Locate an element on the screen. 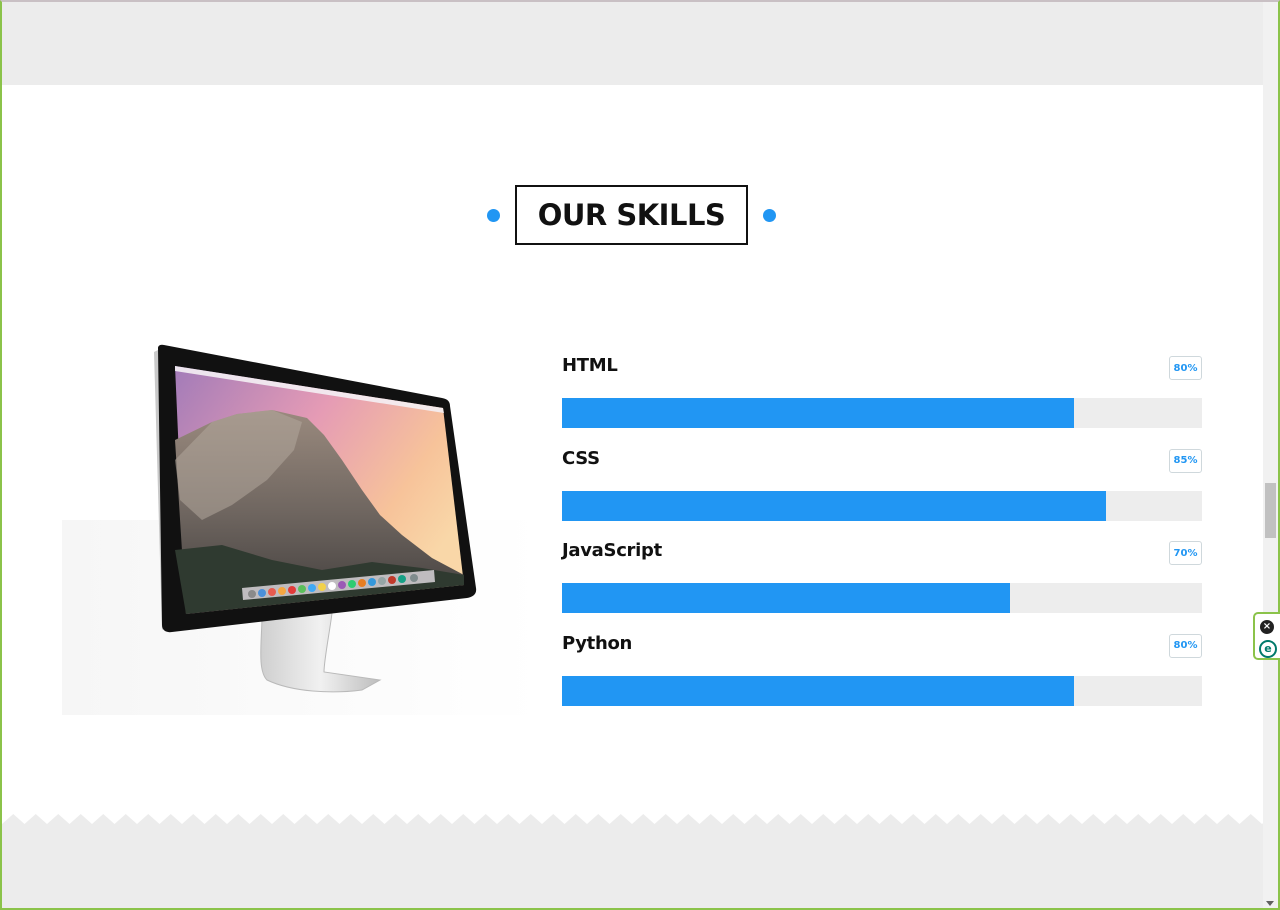 The height and width of the screenshot is (910, 1280). previous-section-band is located at coordinates (632, 43).